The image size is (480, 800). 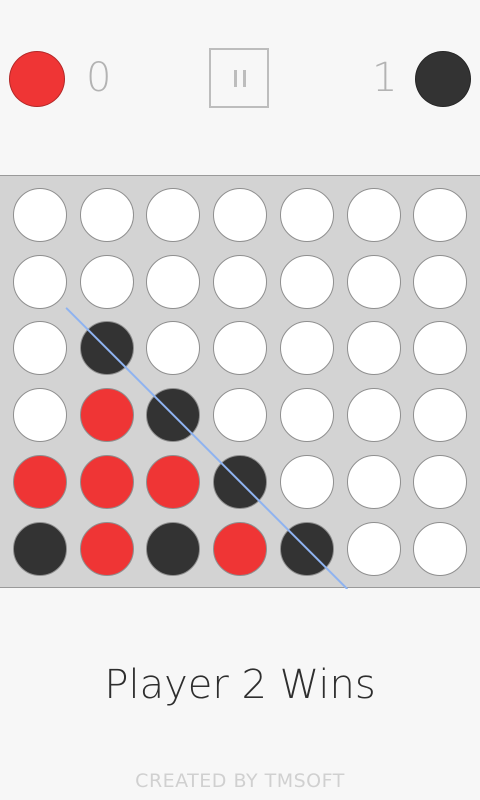 What do you see at coordinates (235, 78) in the screenshot?
I see `pause-icon` at bounding box center [235, 78].